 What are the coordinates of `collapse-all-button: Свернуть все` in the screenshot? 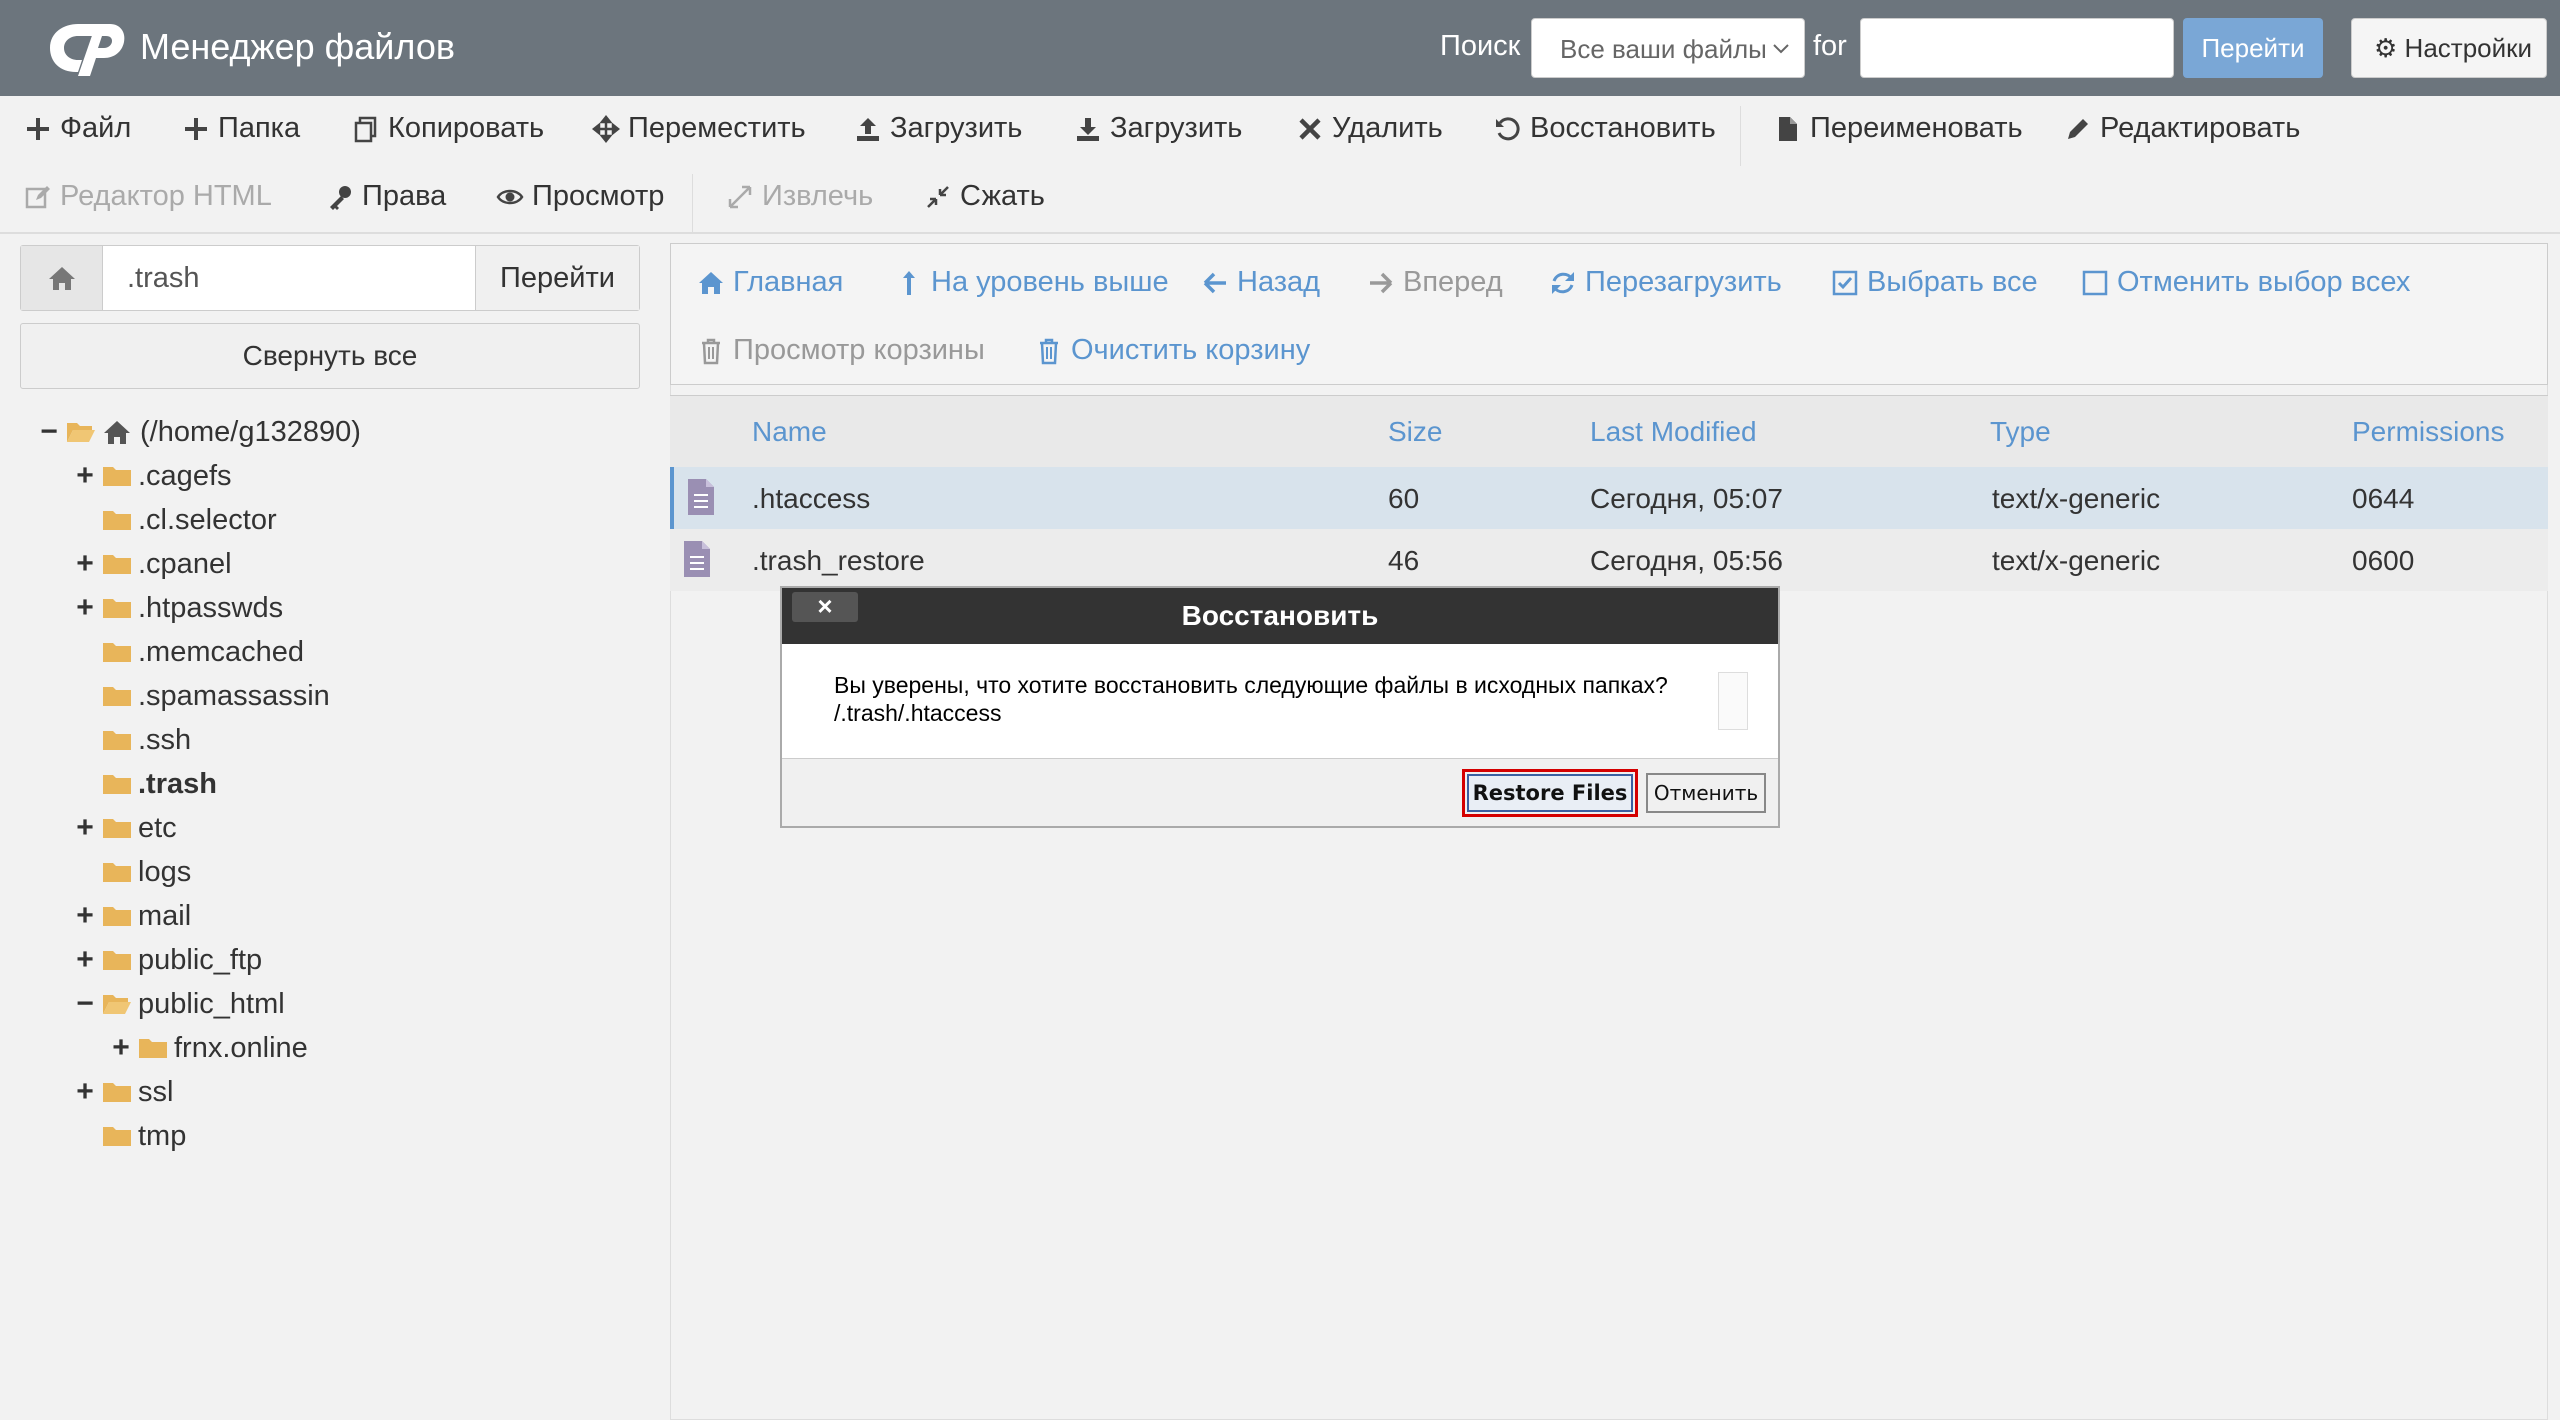 It's located at (330, 356).